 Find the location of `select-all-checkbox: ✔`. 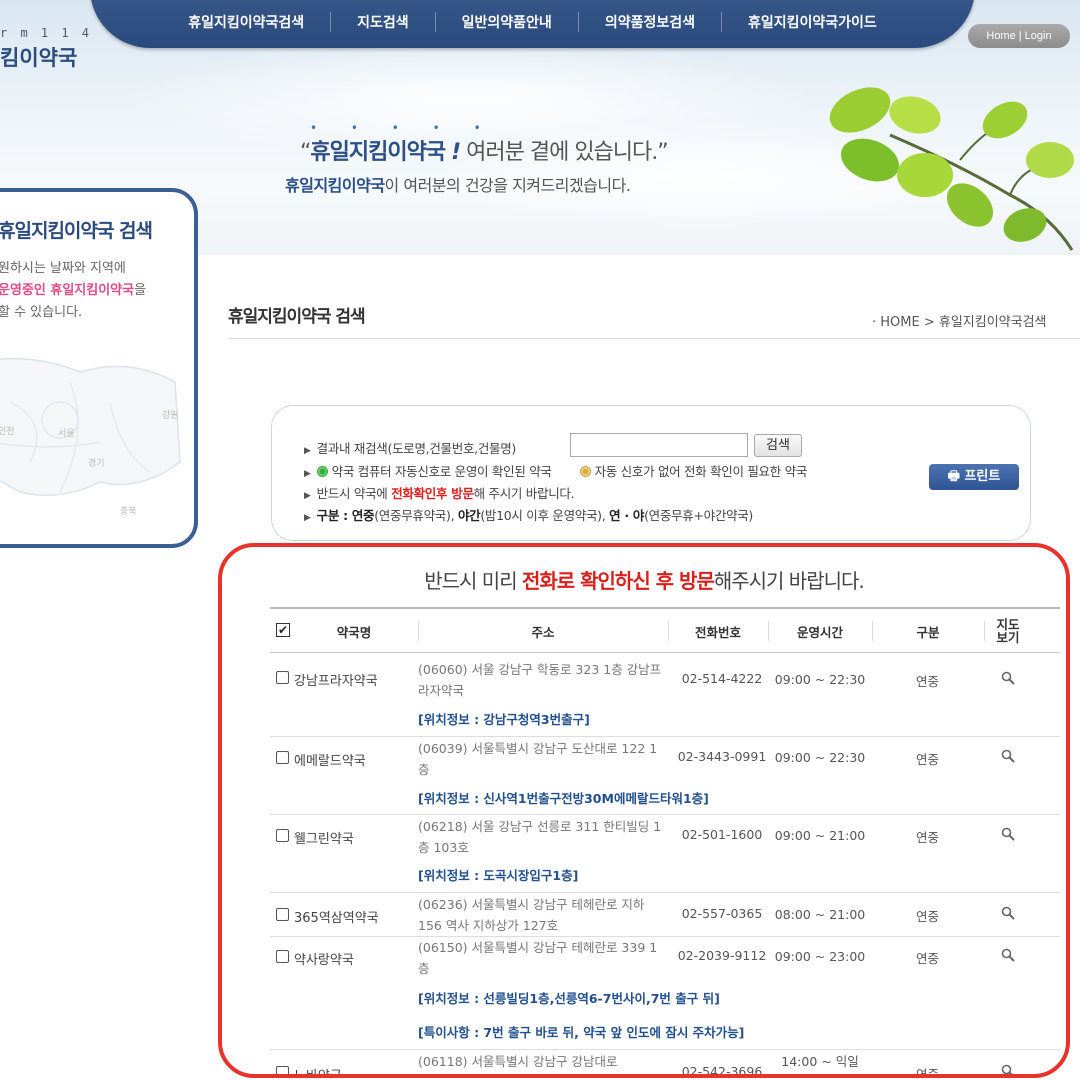

select-all-checkbox: ✔ is located at coordinates (283, 630).